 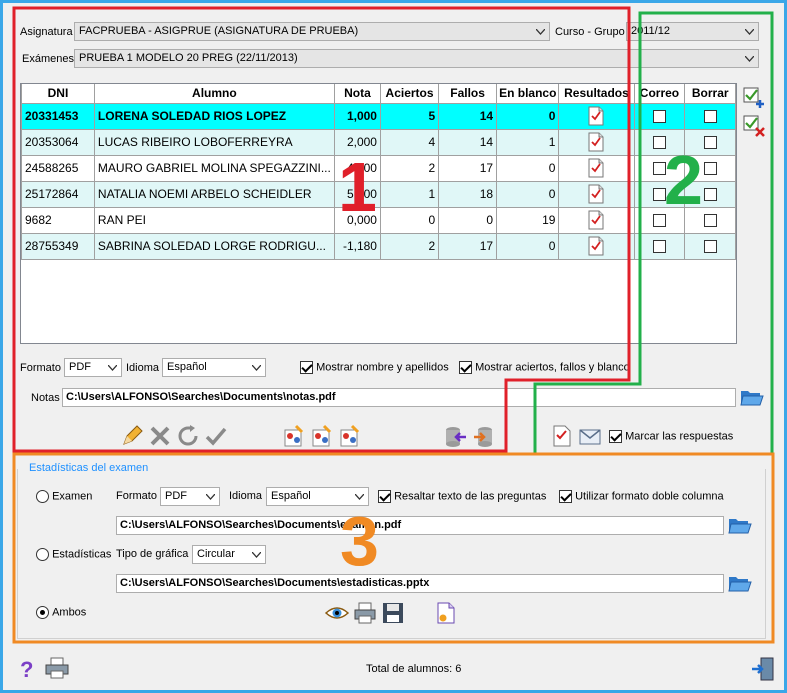 What do you see at coordinates (409, 94) in the screenshot?
I see `col-aciertos: Aciertos` at bounding box center [409, 94].